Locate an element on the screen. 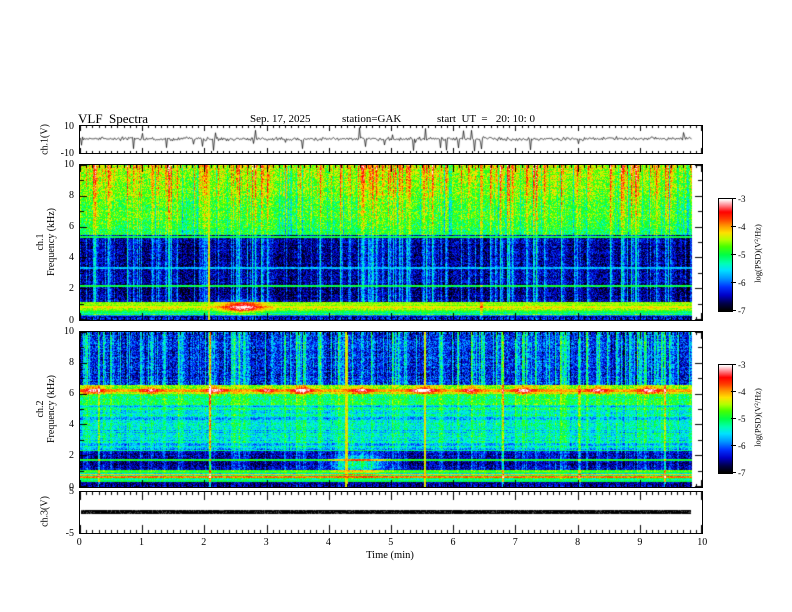  y-tick-label: 5 is located at coordinates (71, 491).